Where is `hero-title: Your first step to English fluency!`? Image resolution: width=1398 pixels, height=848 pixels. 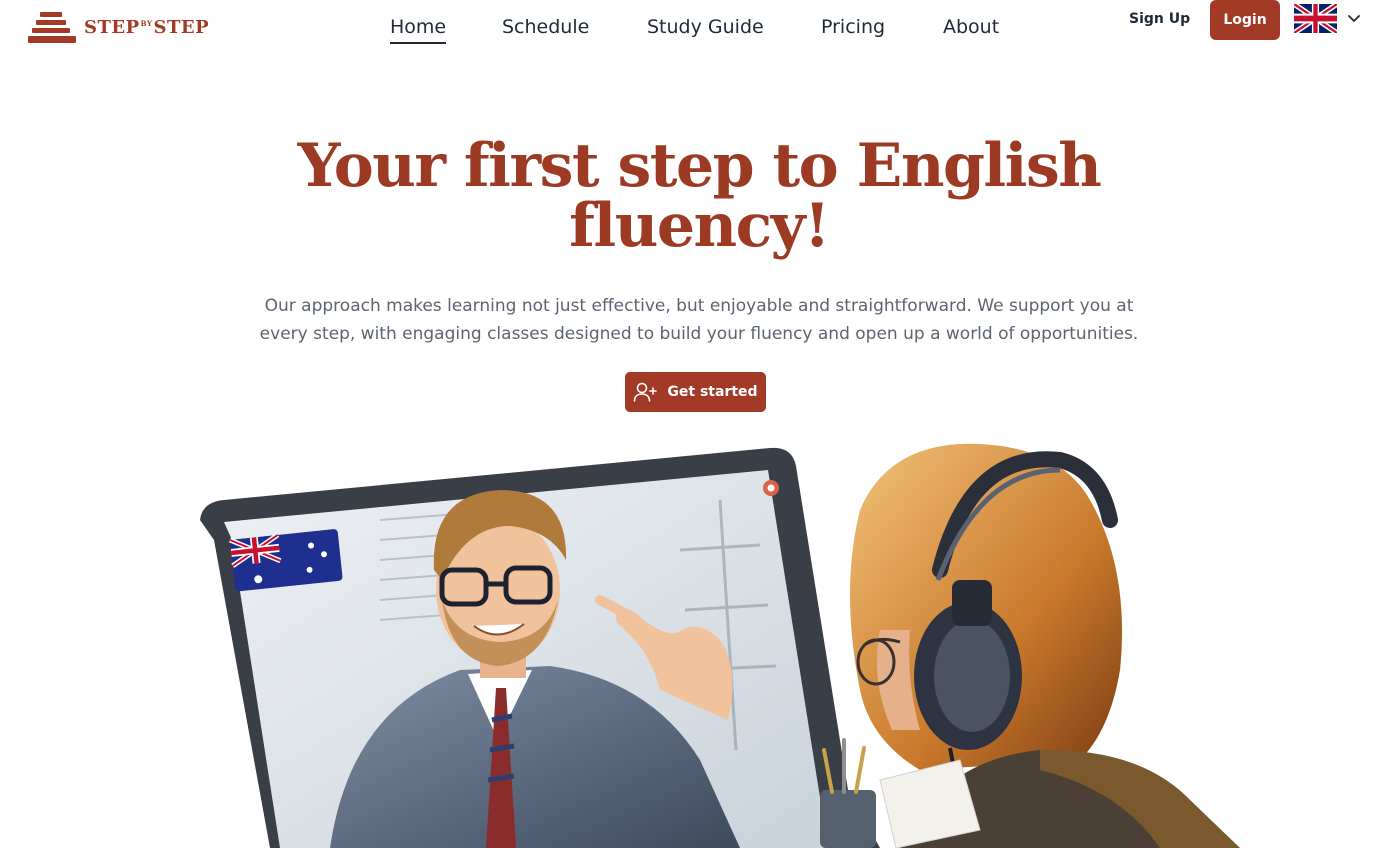
hero-title: Your first step to English fluency! is located at coordinates (699, 196).